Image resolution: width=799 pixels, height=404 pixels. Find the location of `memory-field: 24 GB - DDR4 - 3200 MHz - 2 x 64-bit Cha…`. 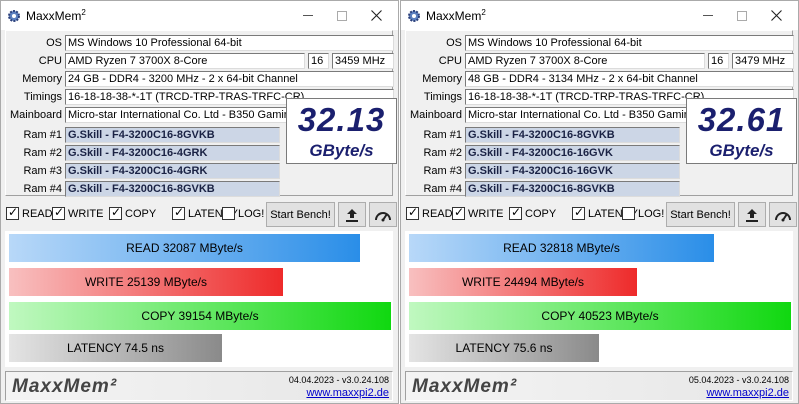

memory-field: 24 GB - DDR4 - 3200 MHz - 2 x 64-bit Cha… is located at coordinates (229, 79).